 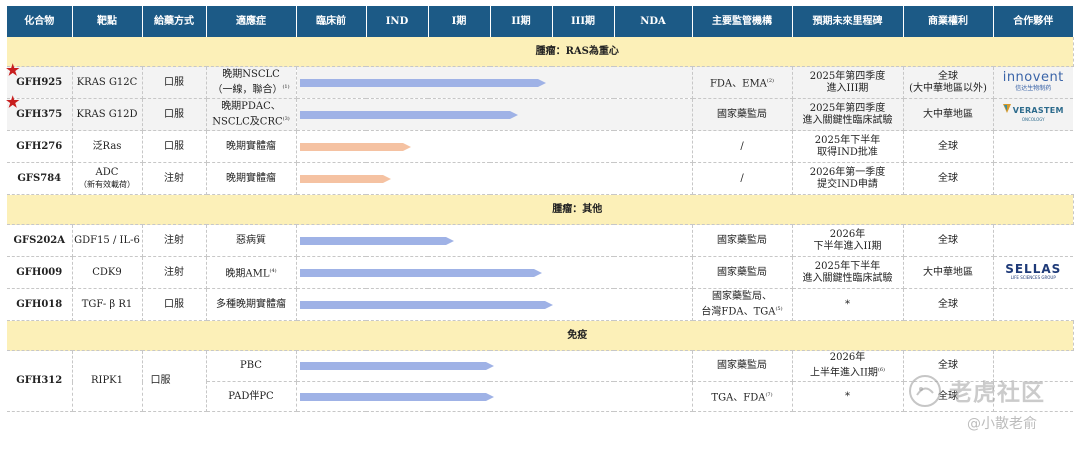 What do you see at coordinates (107, 21) in the screenshot?
I see `col-target: 靶點` at bounding box center [107, 21].